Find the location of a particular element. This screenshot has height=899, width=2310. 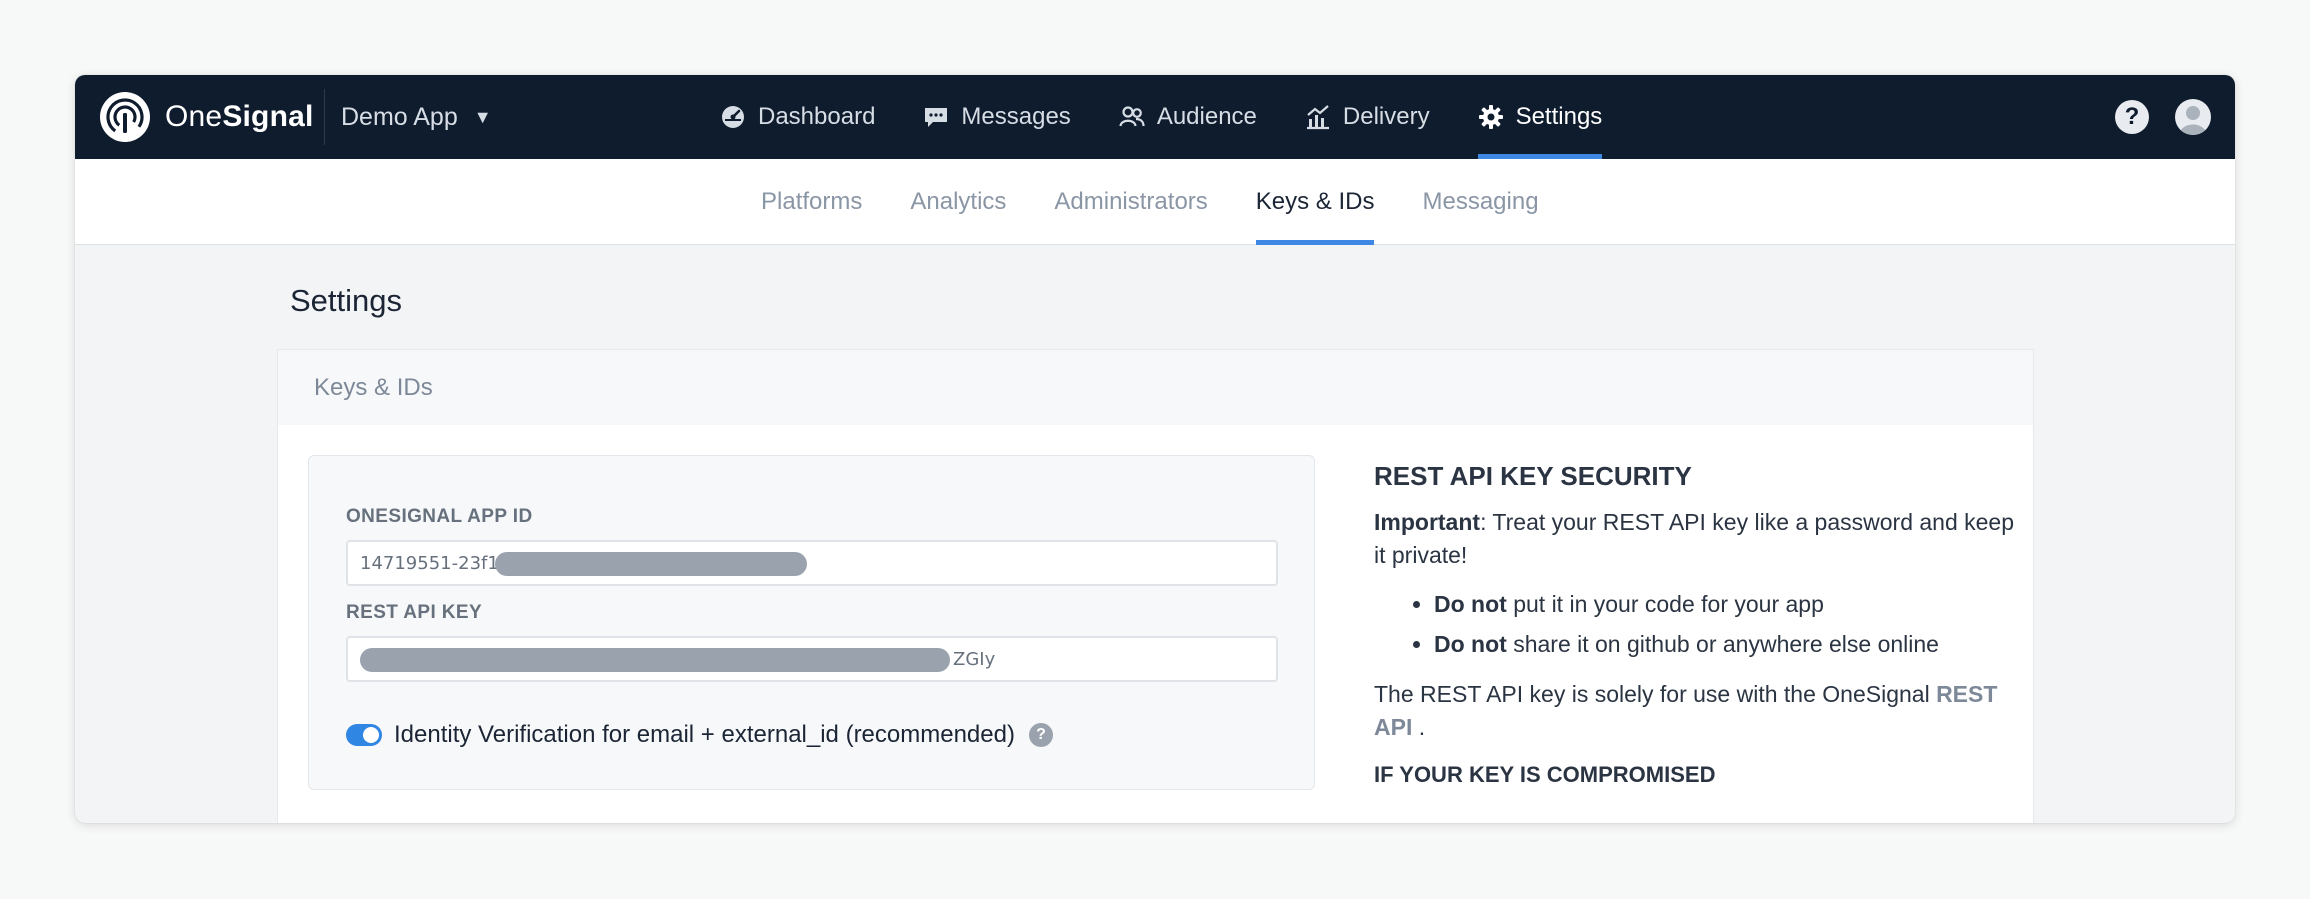

rest-api-key-value: ZGIy is located at coordinates (974, 659).